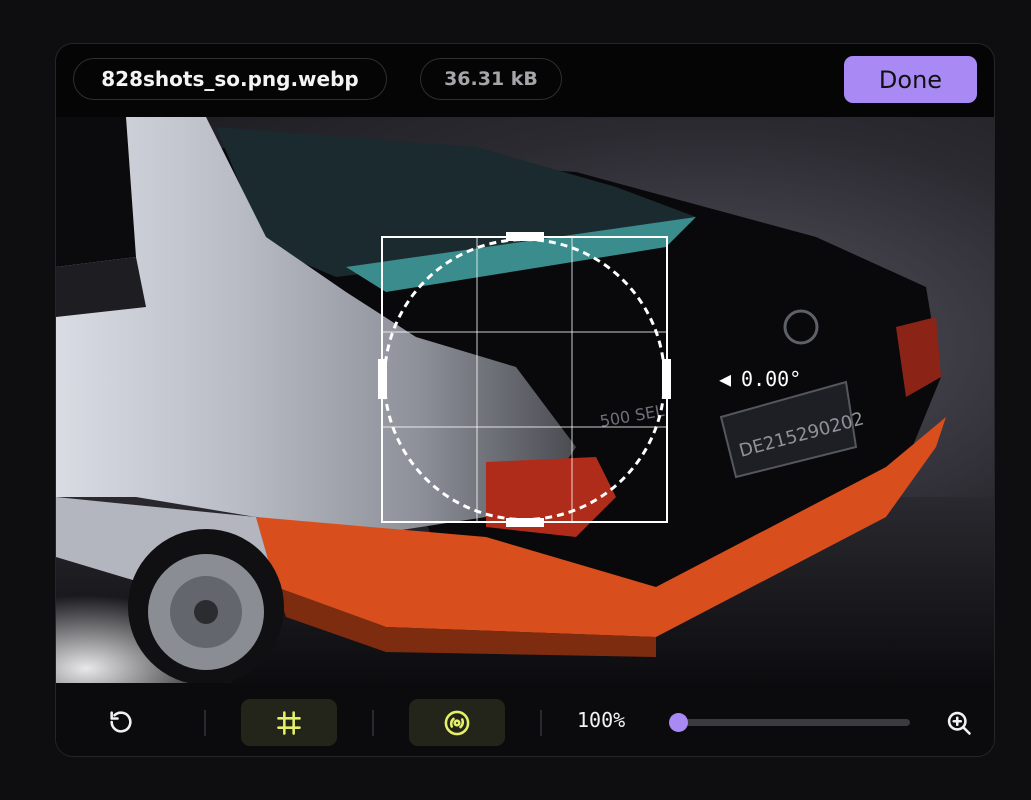  I want to click on editor-header: 828shots_so.png.webp 36.31 kB Done, so click(525, 80).